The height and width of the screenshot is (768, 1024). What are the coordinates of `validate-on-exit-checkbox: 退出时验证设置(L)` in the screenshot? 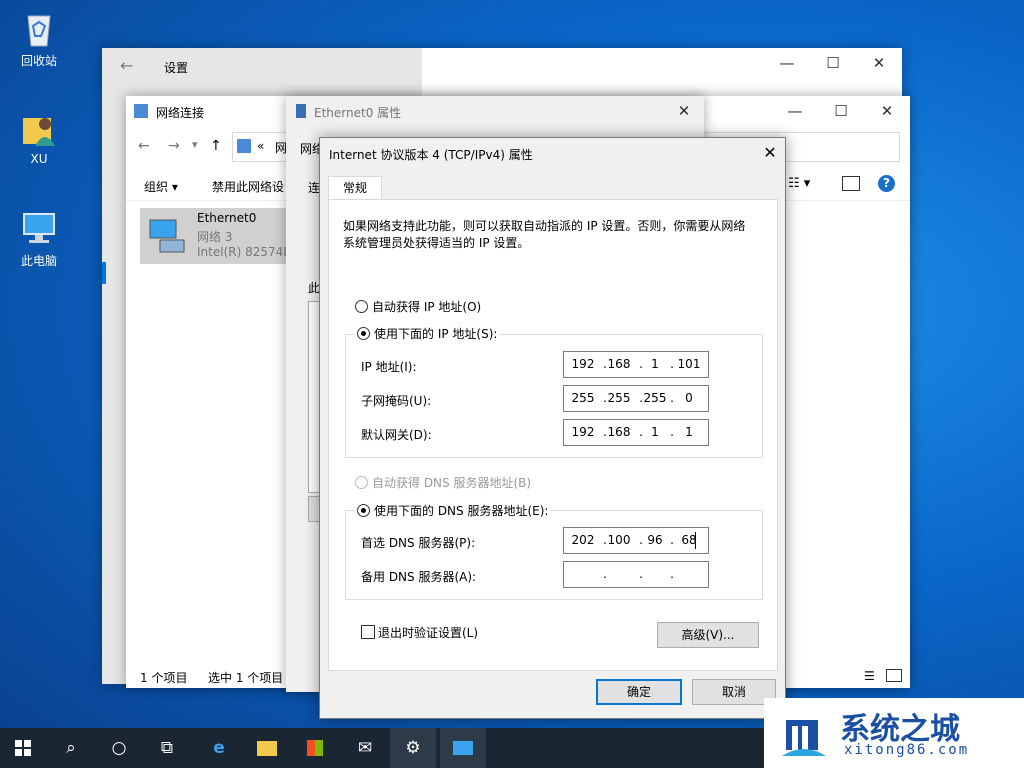 It's located at (419, 632).